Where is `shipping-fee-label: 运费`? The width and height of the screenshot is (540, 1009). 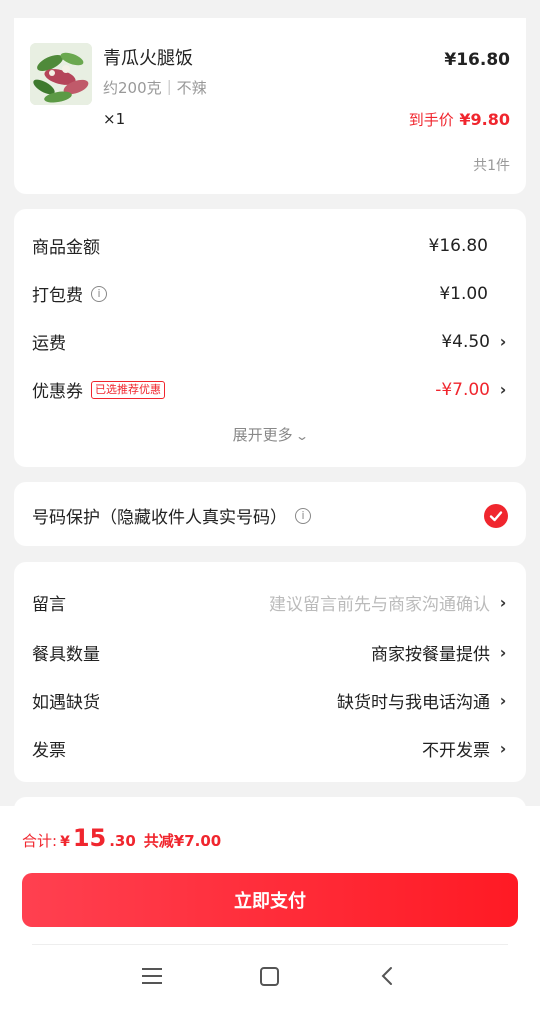 shipping-fee-label: 运费 is located at coordinates (49, 344).